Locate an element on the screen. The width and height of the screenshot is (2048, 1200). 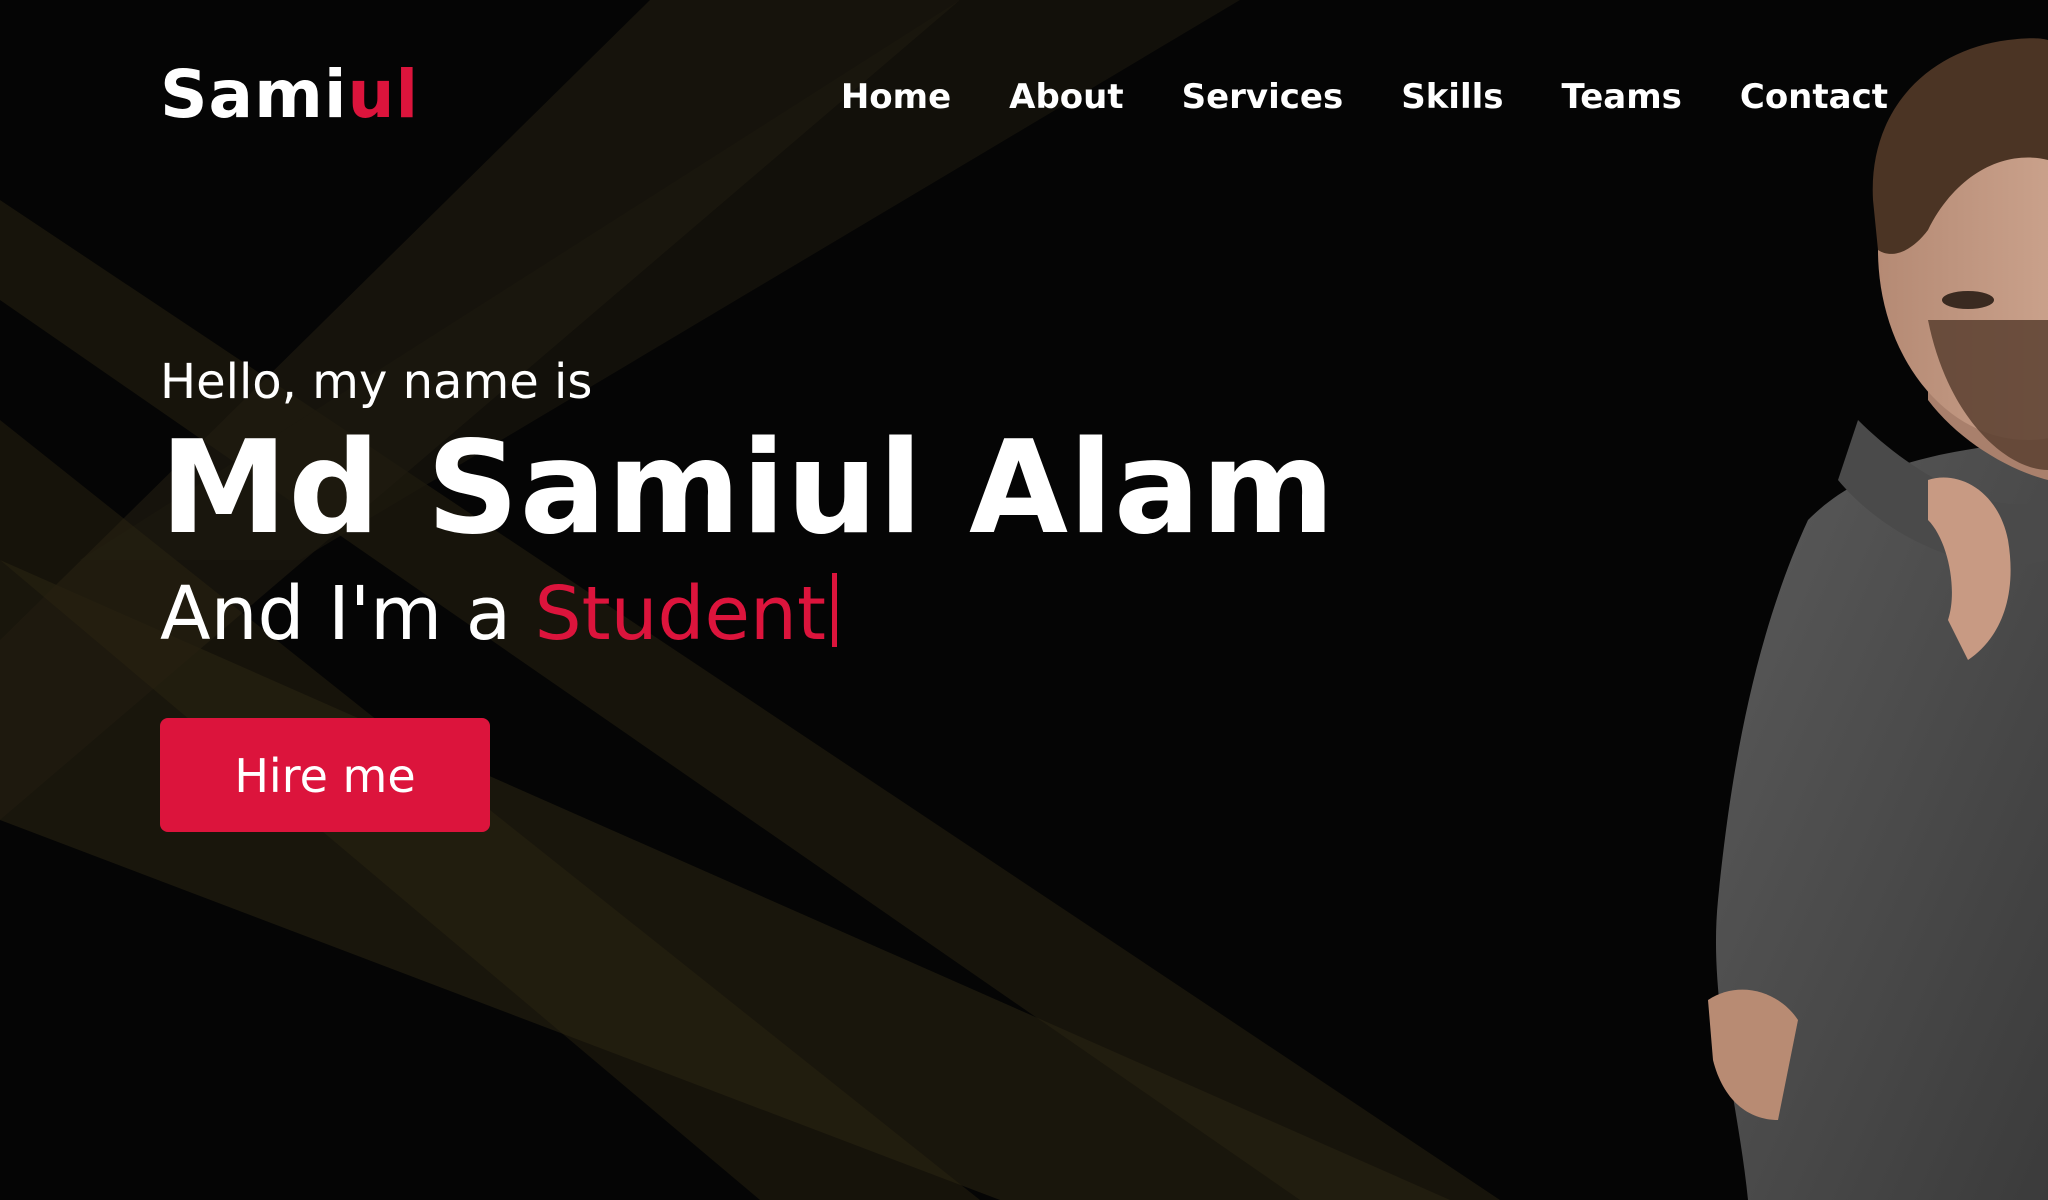
nav-link-contact: Contact is located at coordinates (1814, 97).